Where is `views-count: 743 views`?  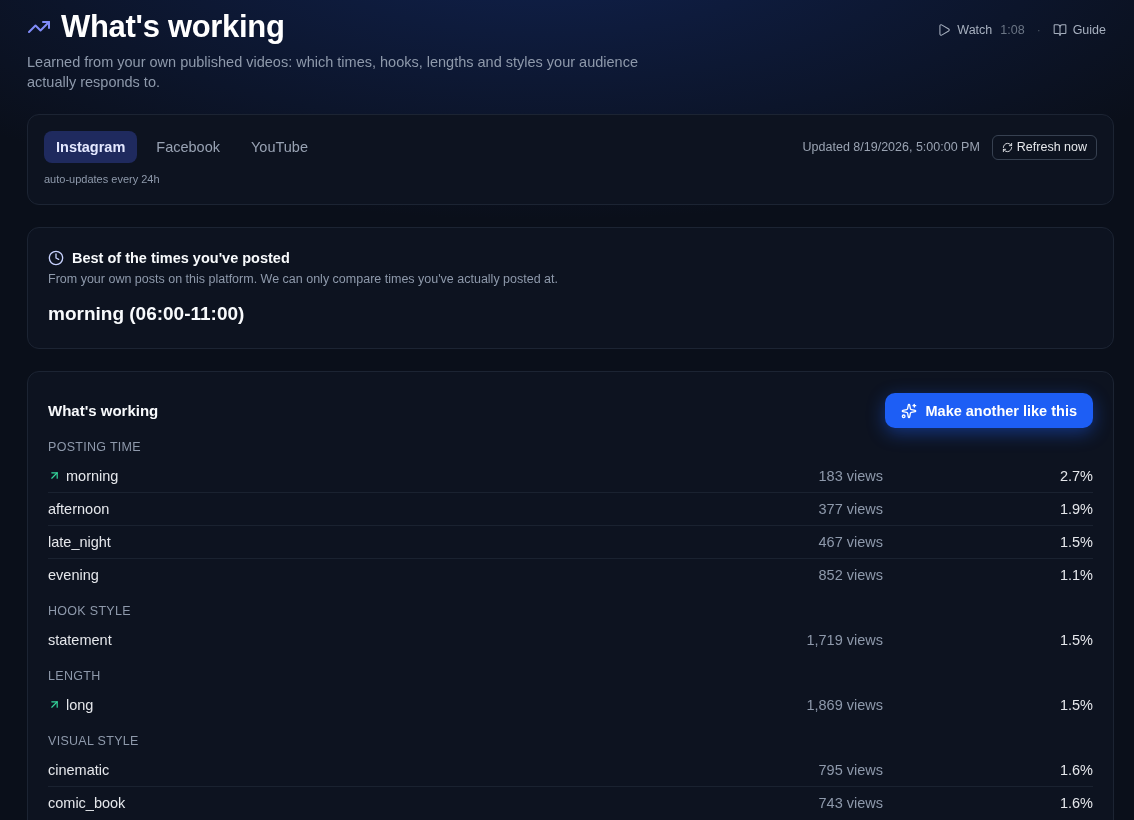 views-count: 743 views is located at coordinates (850, 803).